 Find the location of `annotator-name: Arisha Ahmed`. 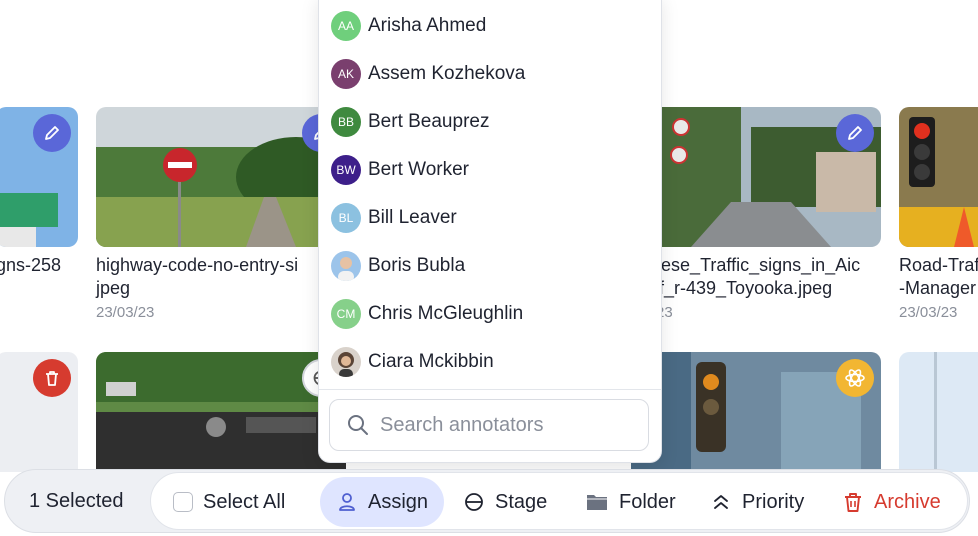

annotator-name: Arisha Ahmed is located at coordinates (427, 25).